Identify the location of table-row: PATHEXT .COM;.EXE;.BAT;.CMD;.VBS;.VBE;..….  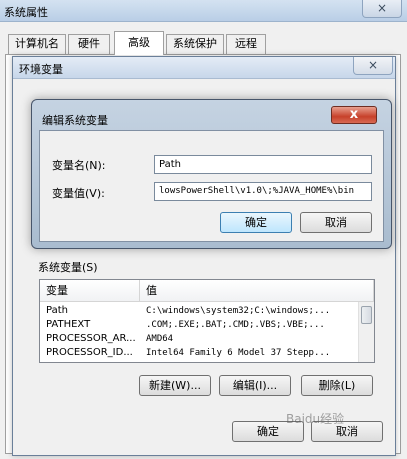
(199, 325).